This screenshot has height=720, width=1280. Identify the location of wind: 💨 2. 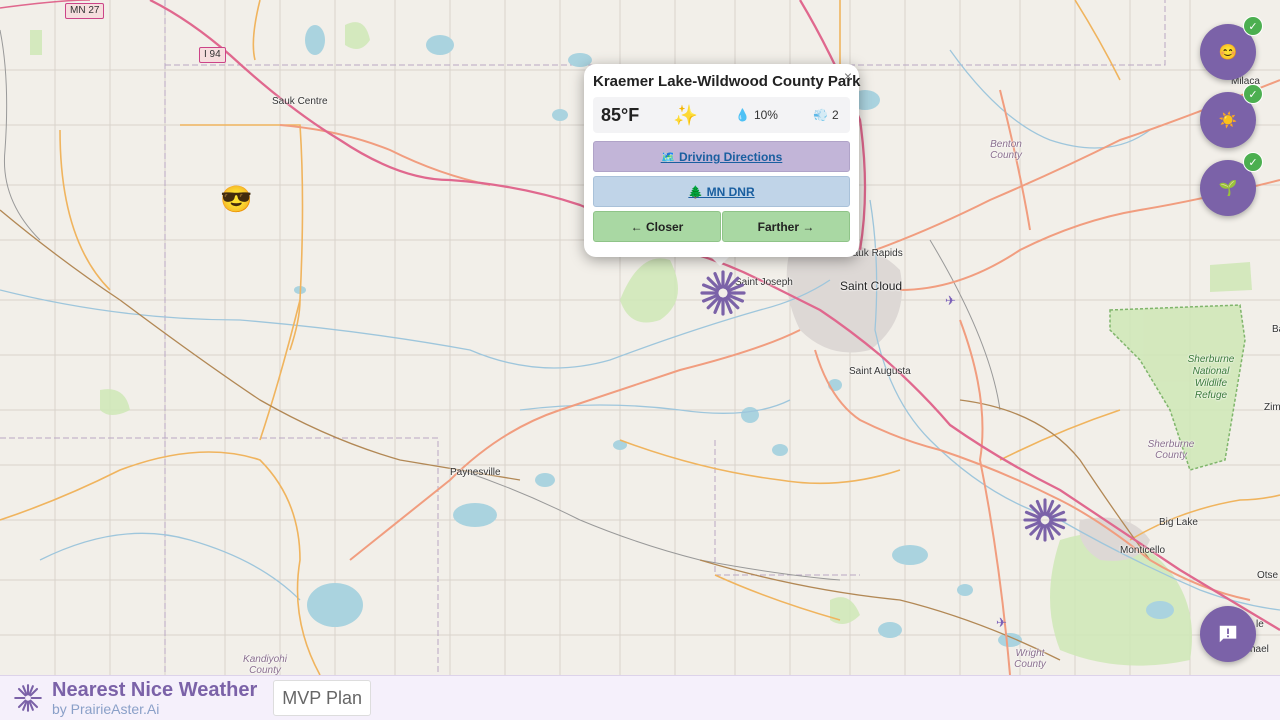
(826, 115).